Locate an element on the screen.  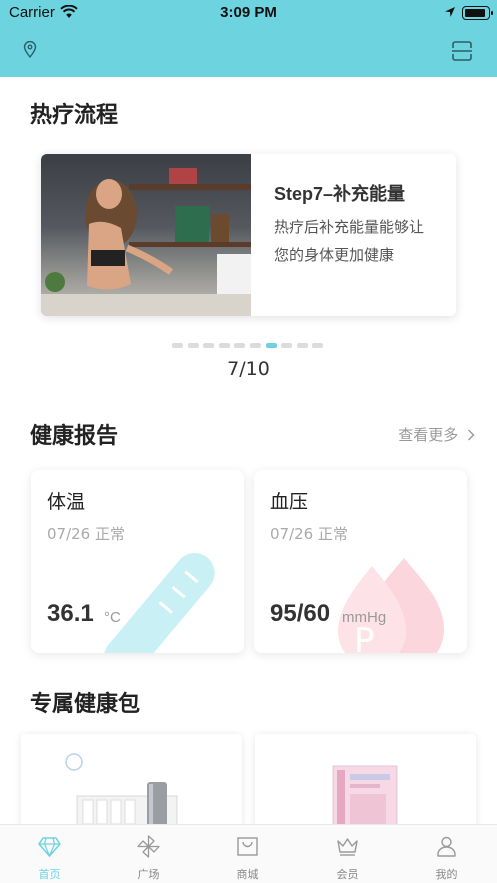
tab-mine: 我的 is located at coordinates (446, 854).